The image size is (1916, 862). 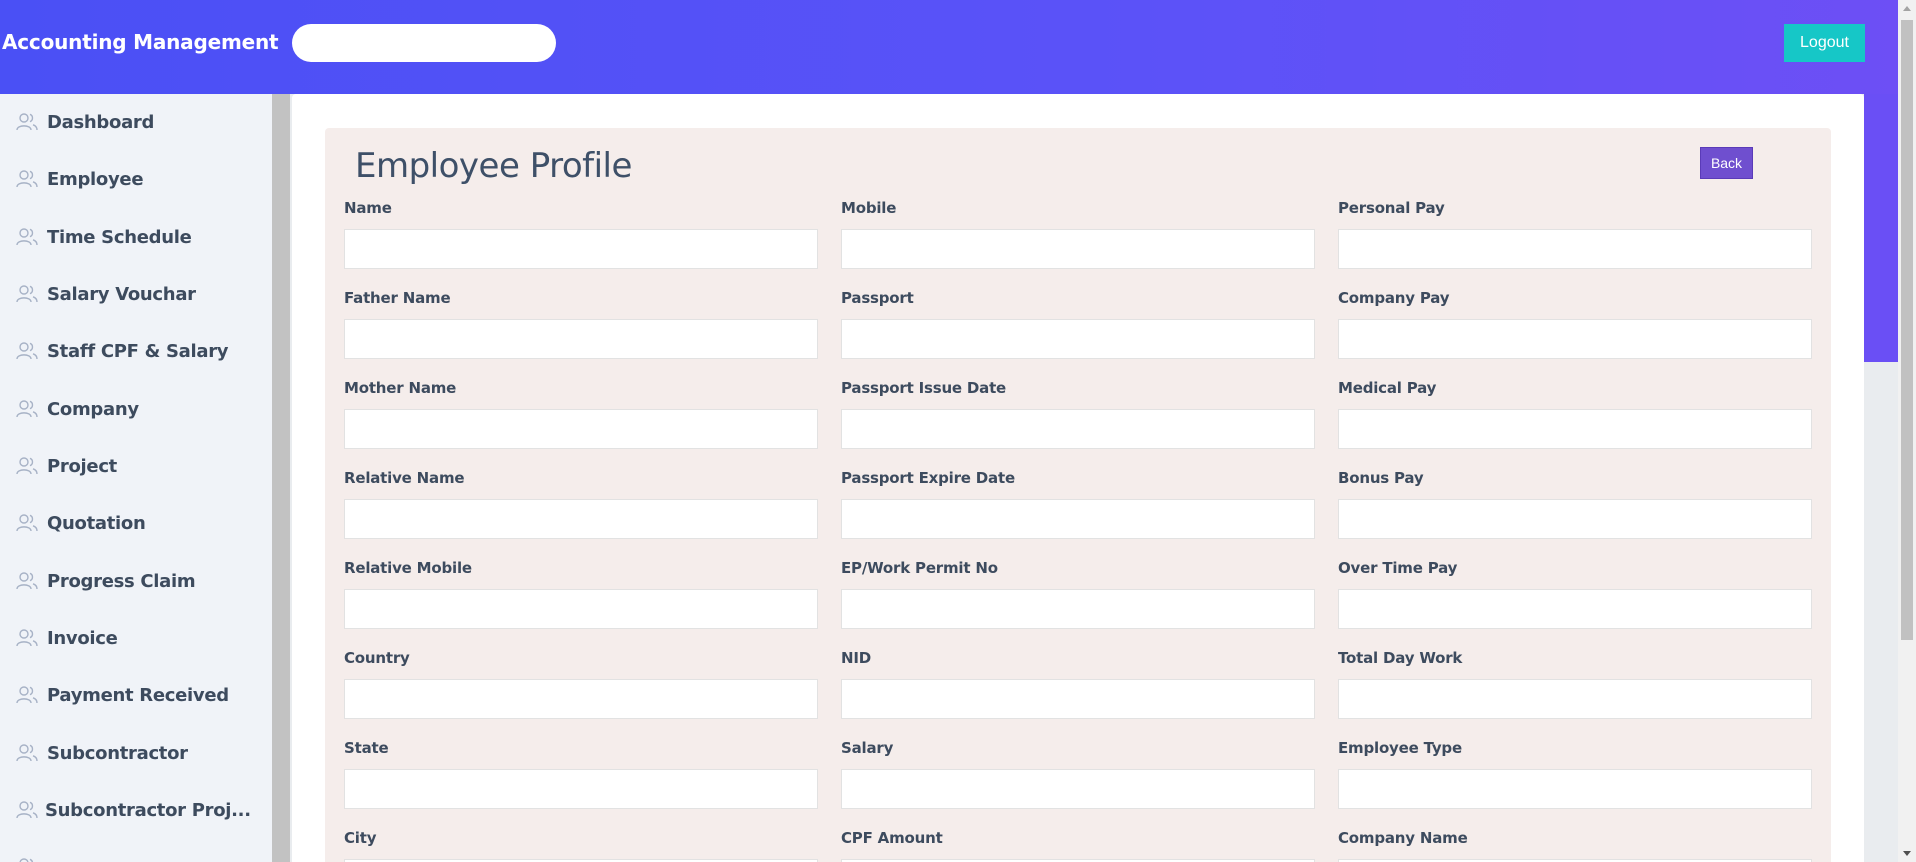 What do you see at coordinates (867, 748) in the screenshot?
I see `salary-label: Salary` at bounding box center [867, 748].